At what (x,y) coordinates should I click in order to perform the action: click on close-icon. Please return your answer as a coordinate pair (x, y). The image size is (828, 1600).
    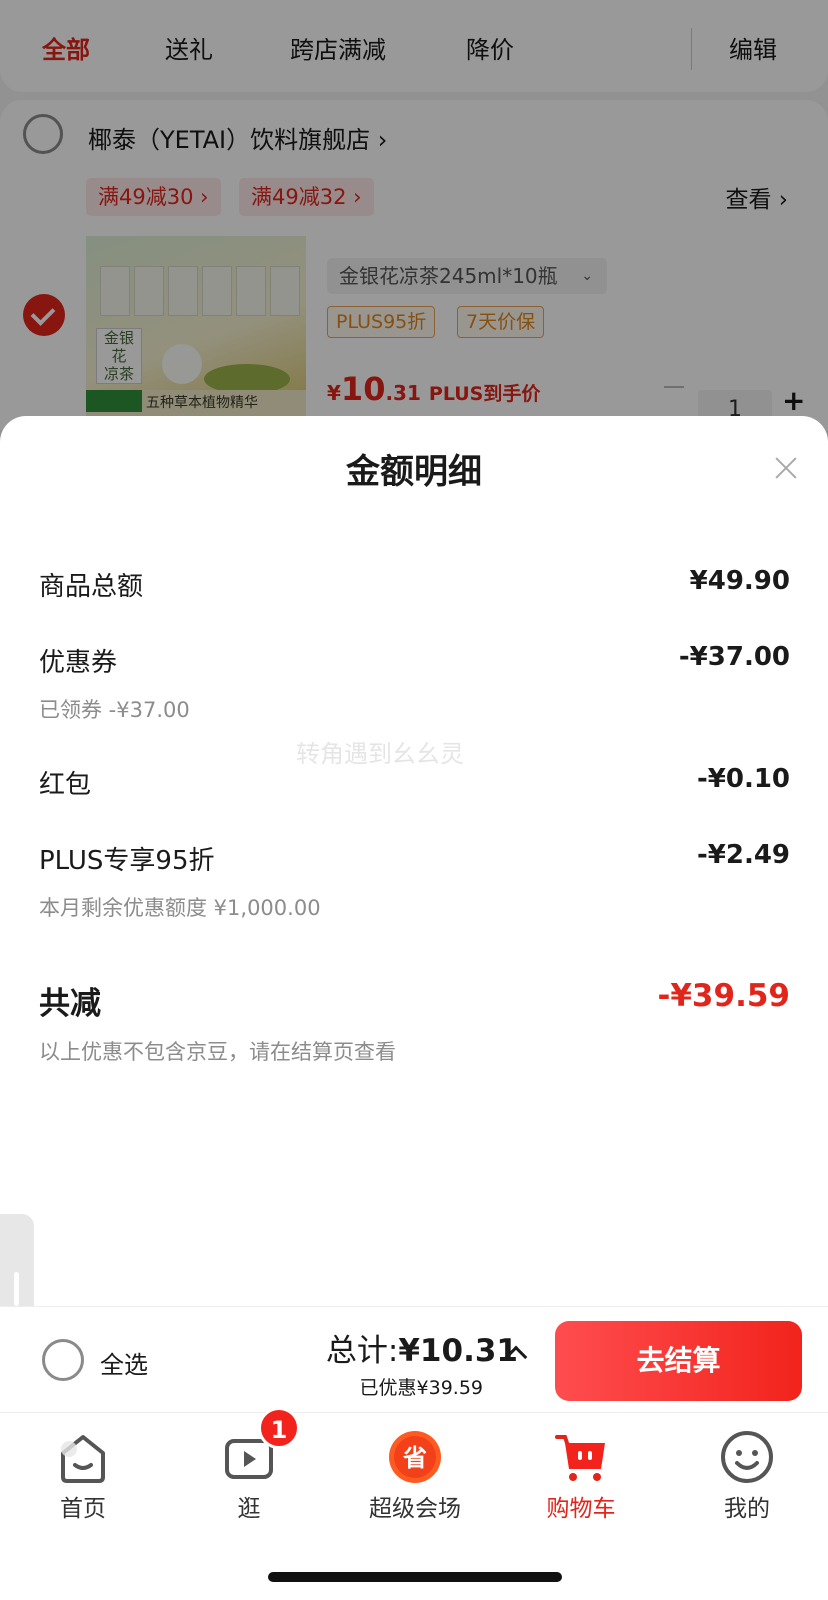
    Looking at the image, I should click on (786, 468).